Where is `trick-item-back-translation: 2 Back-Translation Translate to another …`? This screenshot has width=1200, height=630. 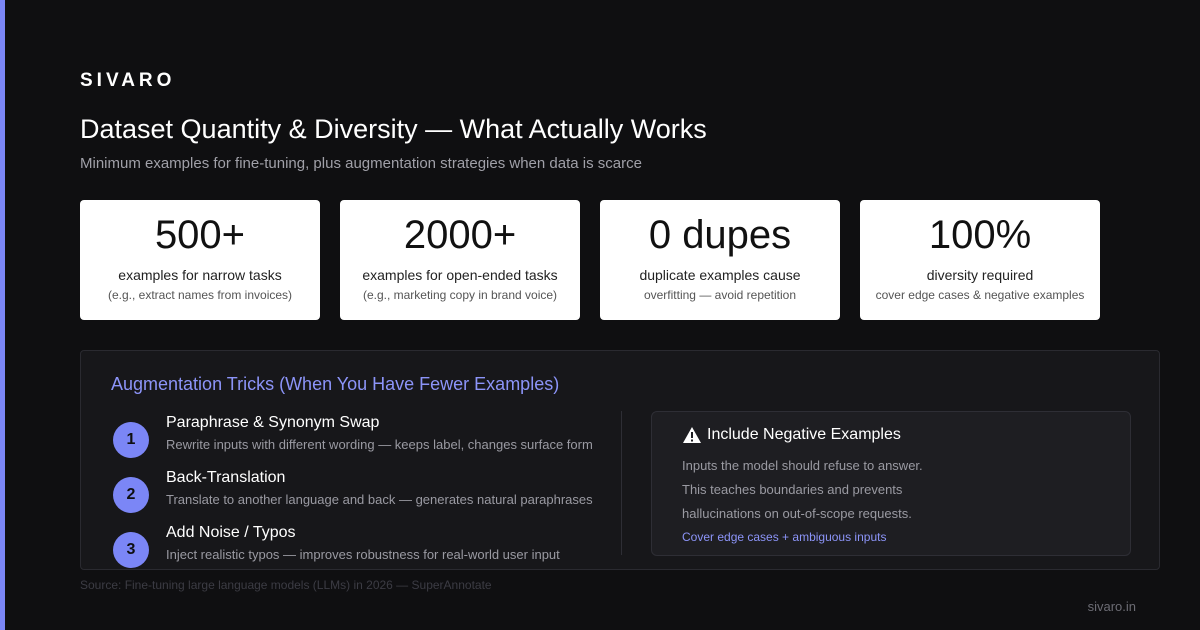 trick-item-back-translation: 2 Back-Translation Translate to another … is located at coordinates (371, 494).